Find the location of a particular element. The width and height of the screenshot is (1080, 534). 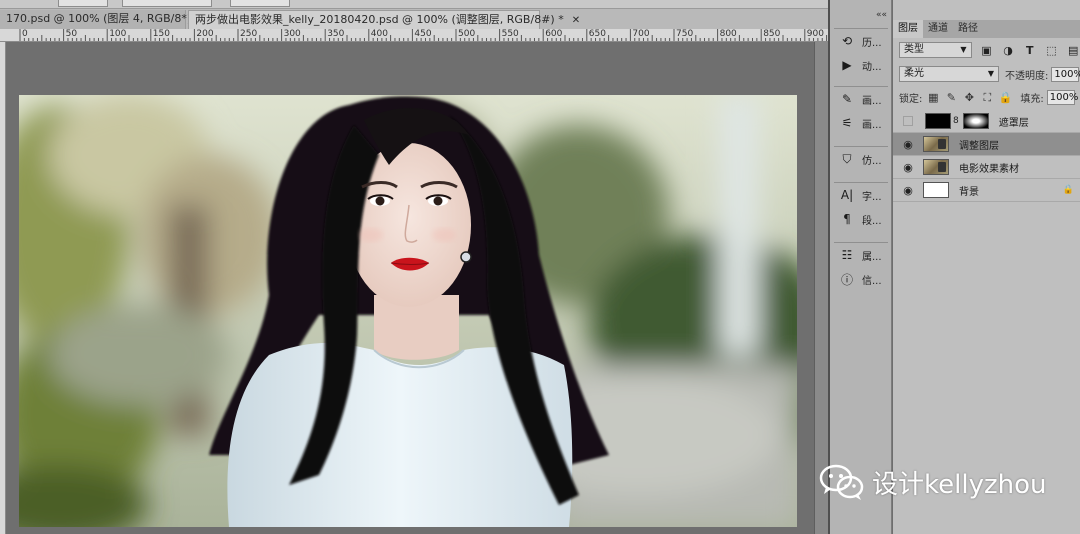

tab-document-170: 170.psd @ 100% (图层 4, RGB/8*) *✕ is located at coordinates (108, 19).